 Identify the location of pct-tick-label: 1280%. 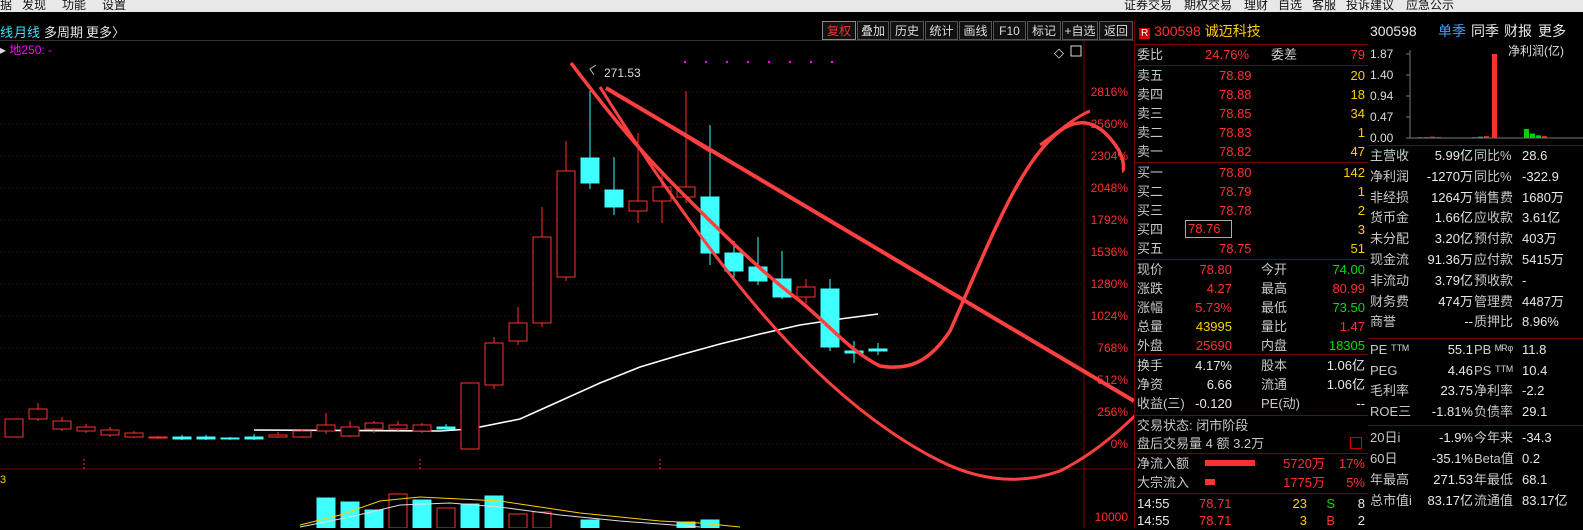
(1110, 284).